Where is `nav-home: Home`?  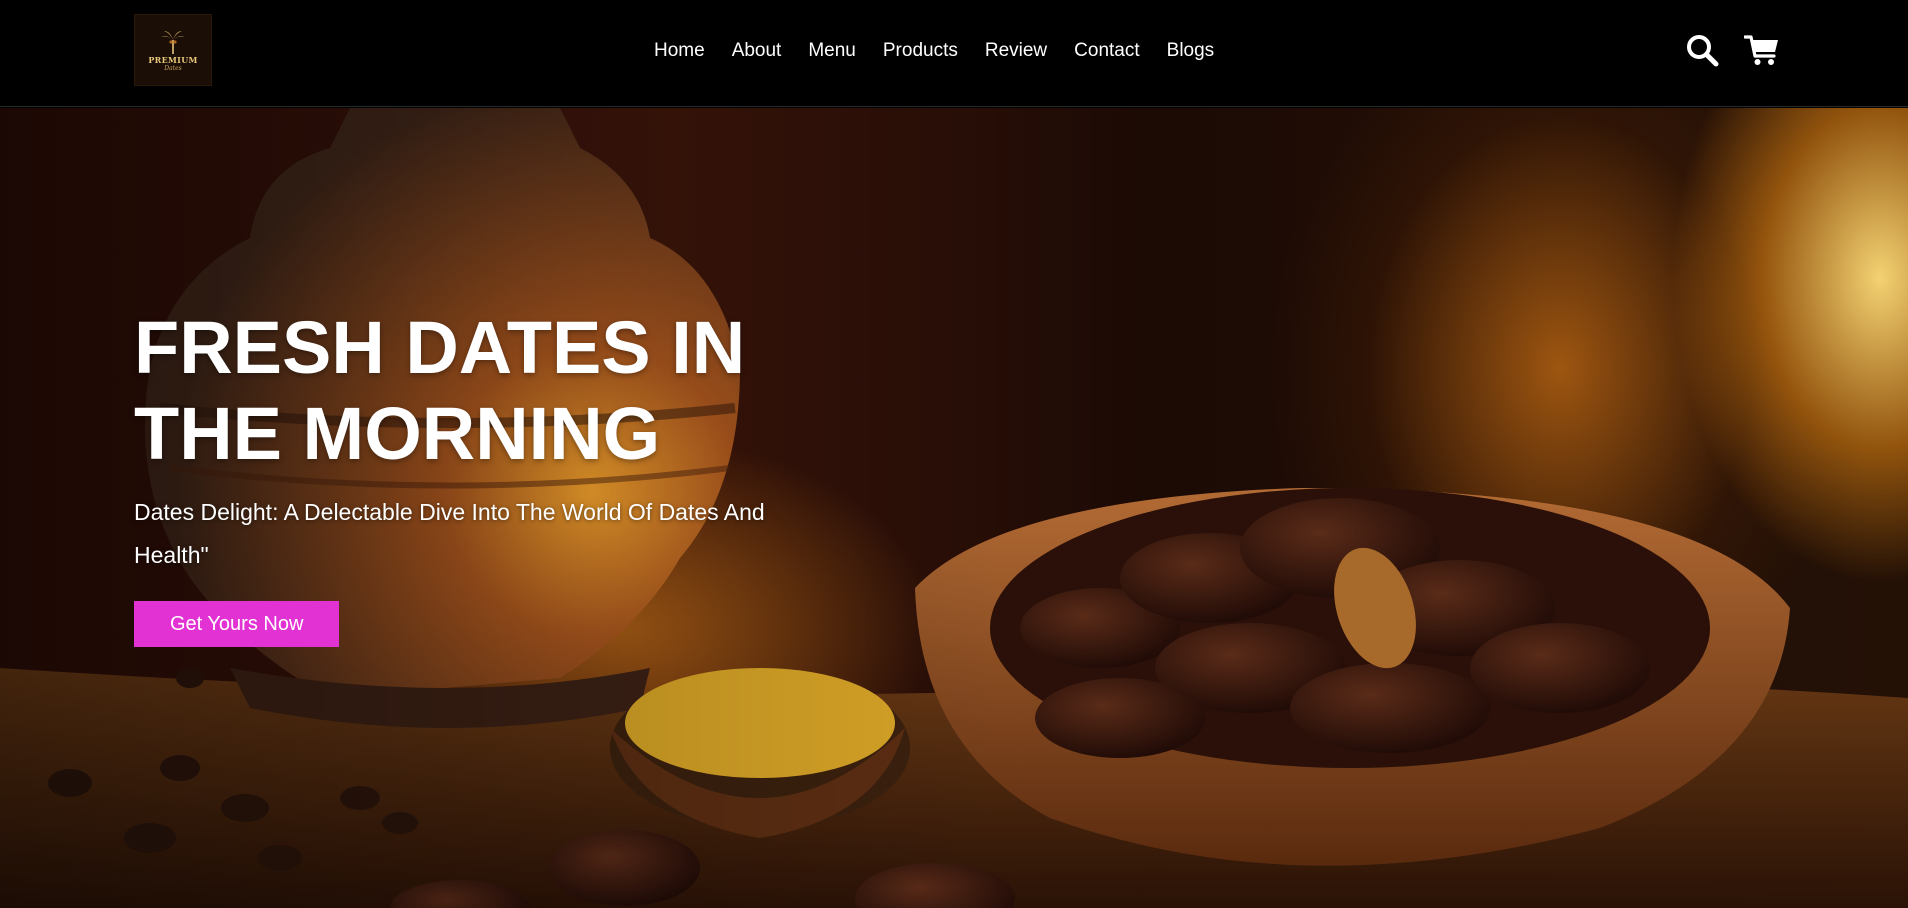 nav-home: Home is located at coordinates (679, 51).